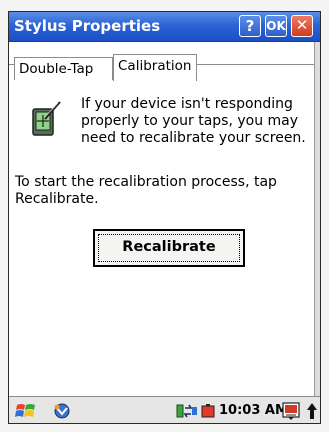 This screenshot has height=432, width=329. I want to click on sync-icon, so click(187, 411).